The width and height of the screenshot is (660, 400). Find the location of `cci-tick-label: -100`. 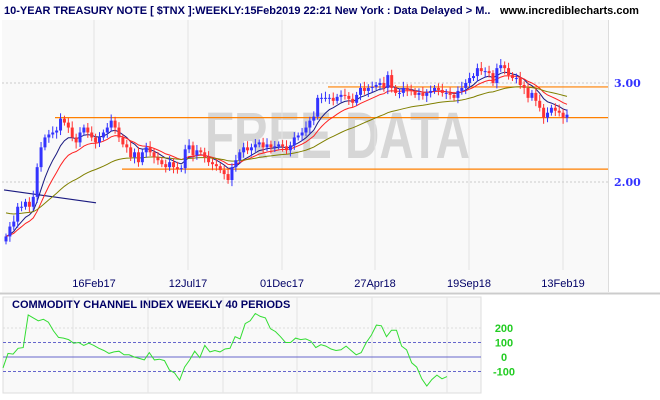

cci-tick-label: -100 is located at coordinates (504, 373).